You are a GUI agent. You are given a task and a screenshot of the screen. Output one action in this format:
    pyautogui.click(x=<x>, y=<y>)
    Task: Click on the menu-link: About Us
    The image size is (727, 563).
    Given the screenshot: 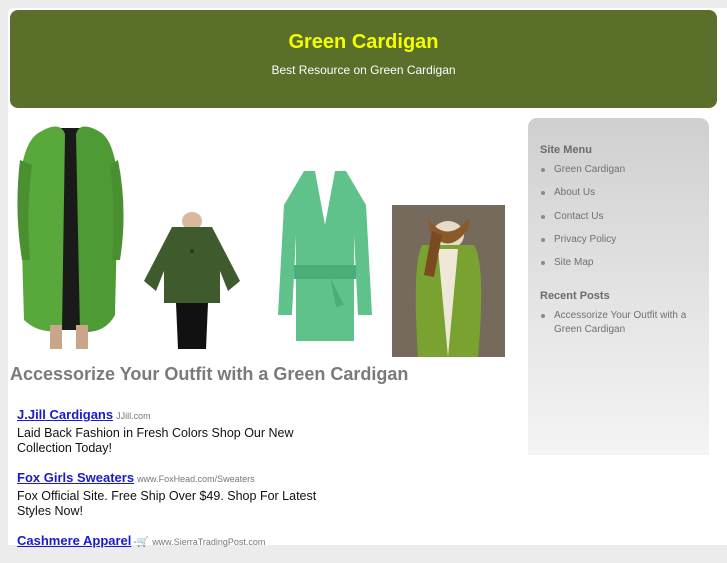 What is the action you would take?
    pyautogui.click(x=574, y=192)
    